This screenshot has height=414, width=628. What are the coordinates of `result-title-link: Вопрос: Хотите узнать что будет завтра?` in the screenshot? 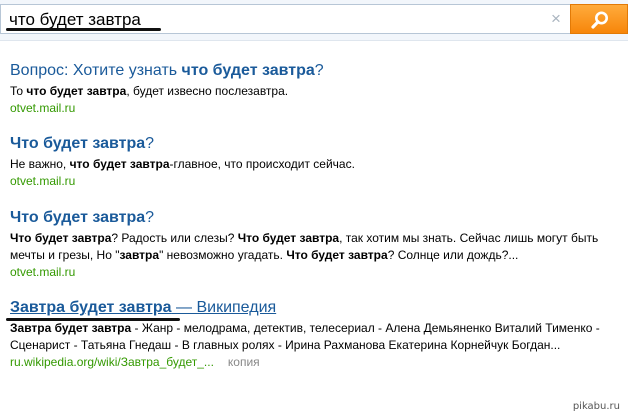 It's located at (316, 71).